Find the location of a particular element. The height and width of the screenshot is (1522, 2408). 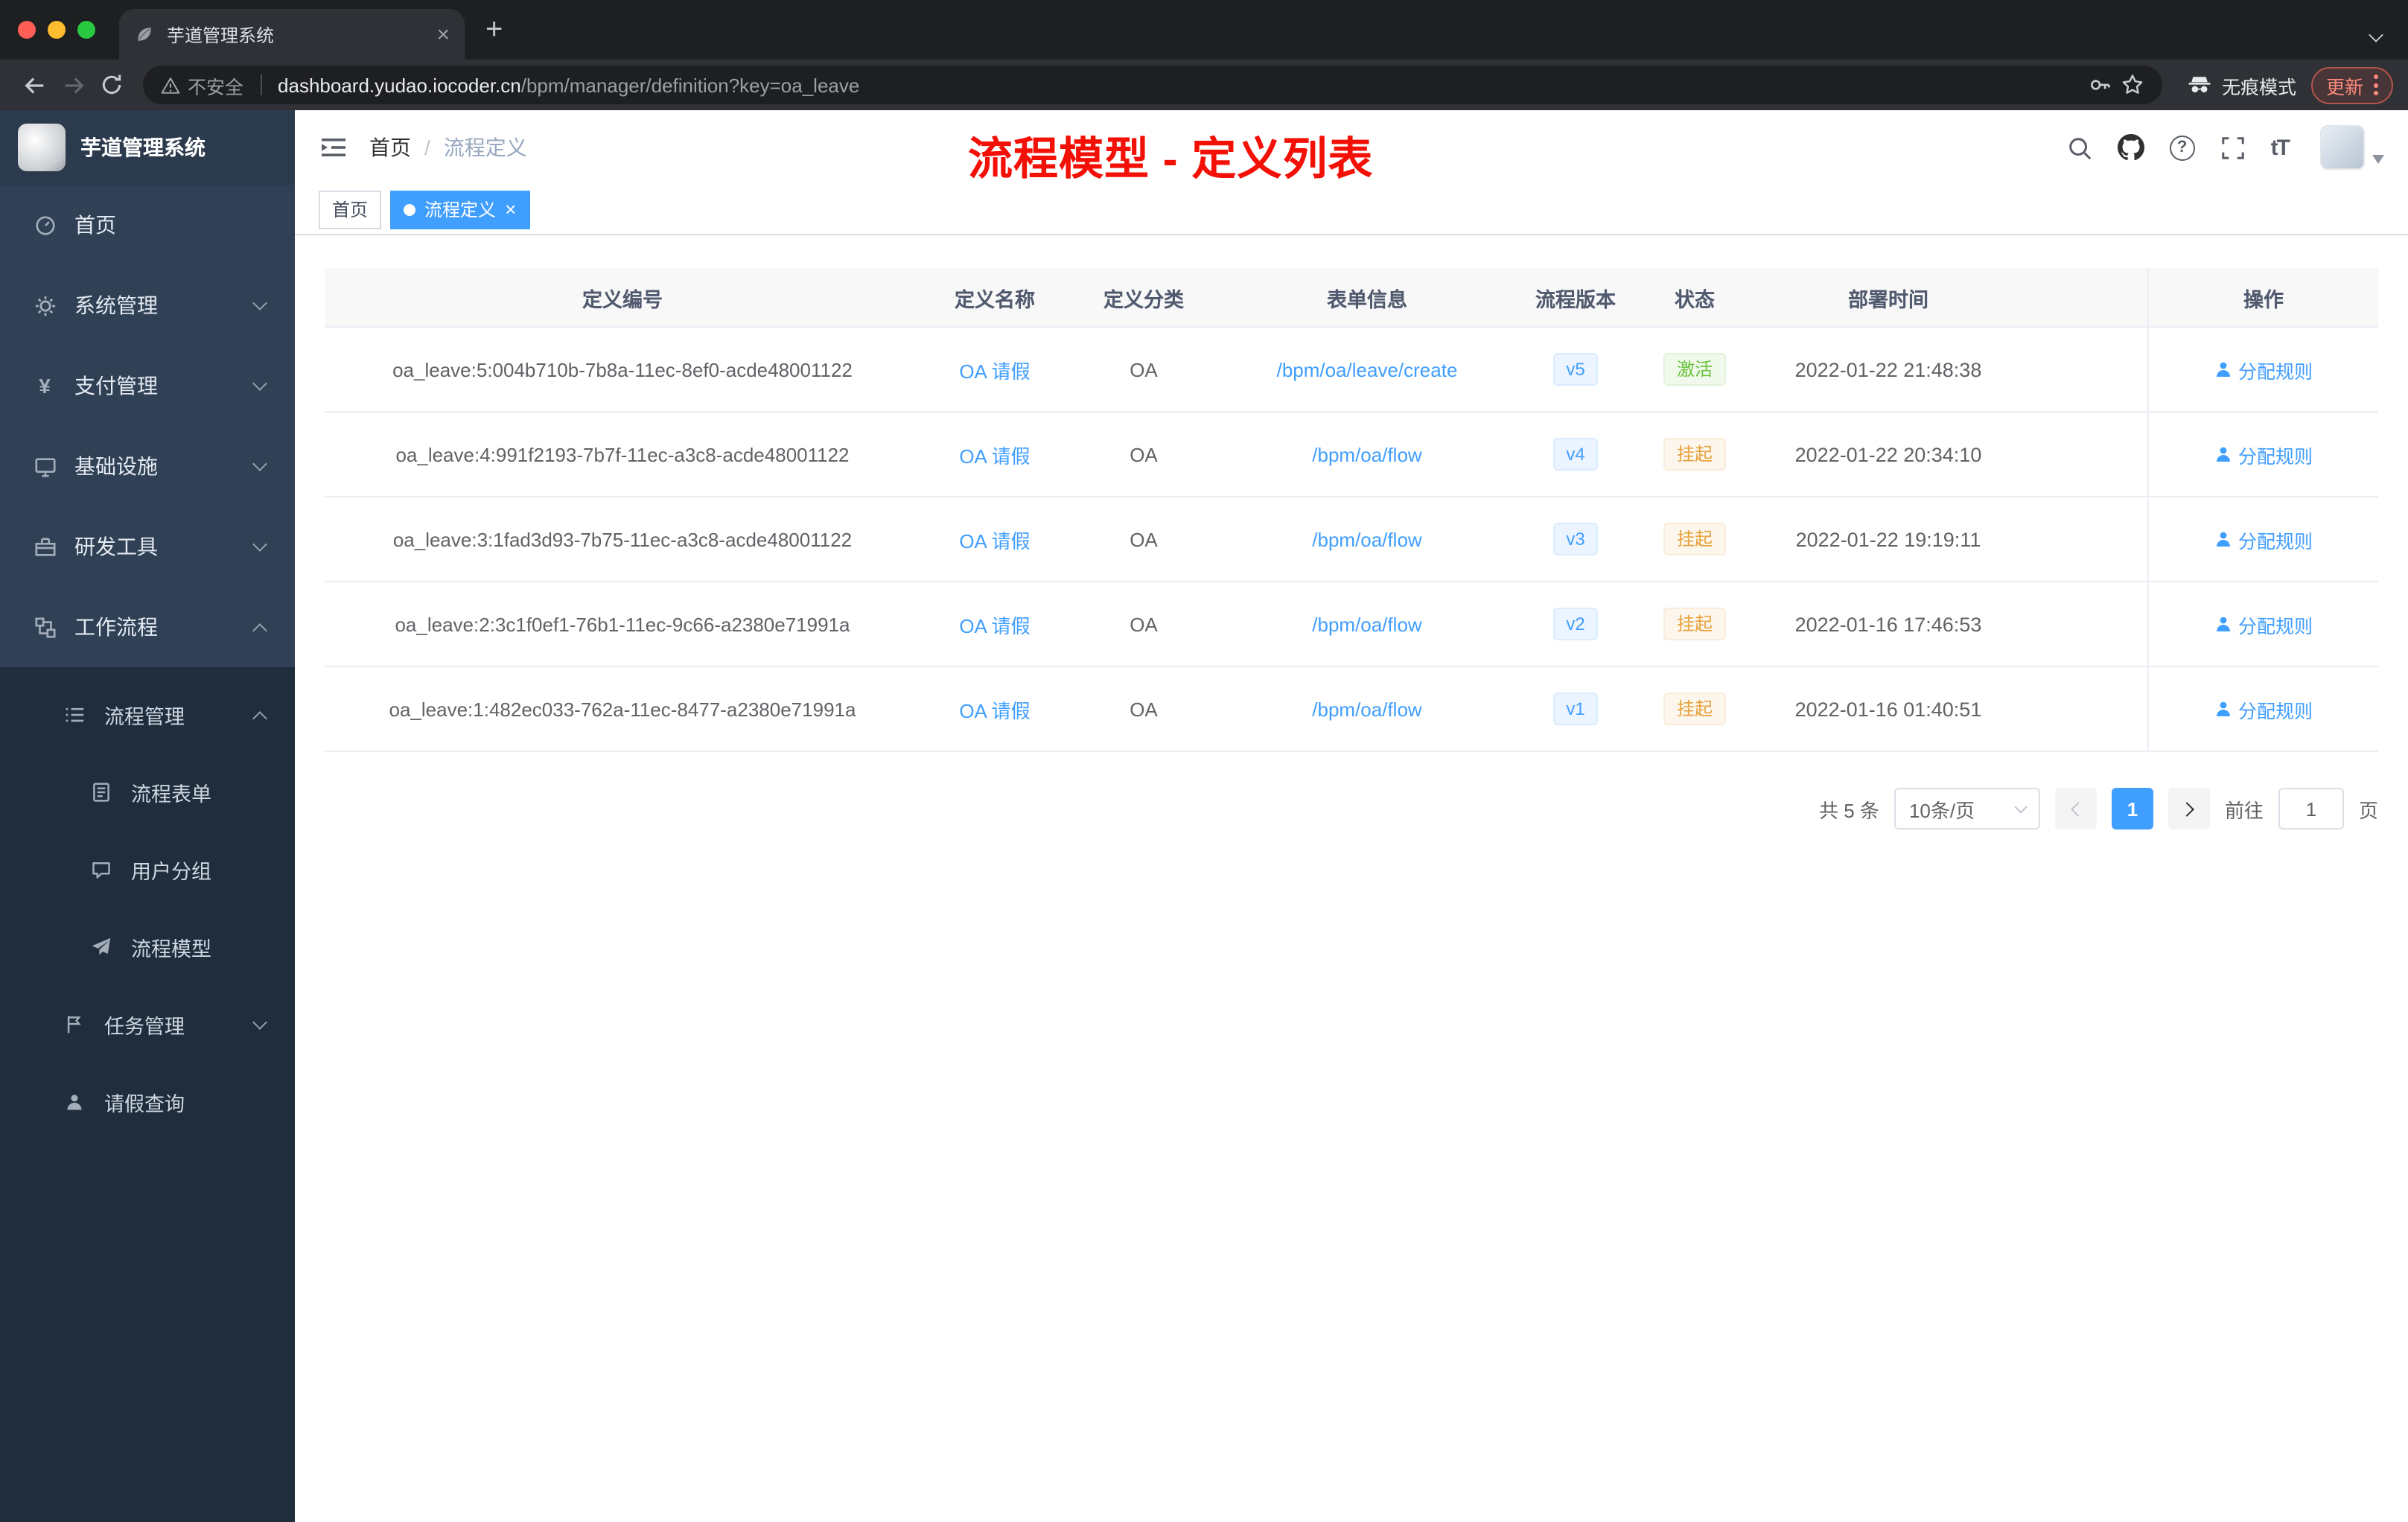

page-size-select: 10条/页 is located at coordinates (1966, 809).